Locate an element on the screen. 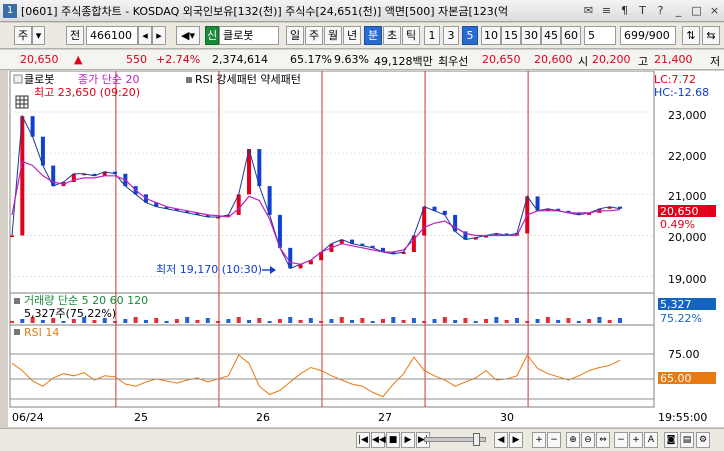  scroll-right-icon: ▶ is located at coordinates (516, 440).